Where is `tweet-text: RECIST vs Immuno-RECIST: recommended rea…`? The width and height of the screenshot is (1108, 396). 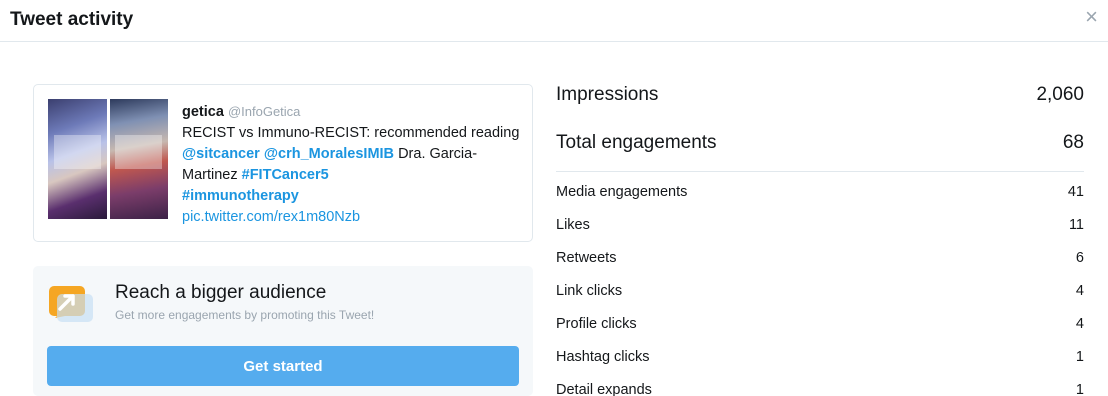 tweet-text: RECIST vs Immuno-RECIST: recommended rea… is located at coordinates (352, 175).